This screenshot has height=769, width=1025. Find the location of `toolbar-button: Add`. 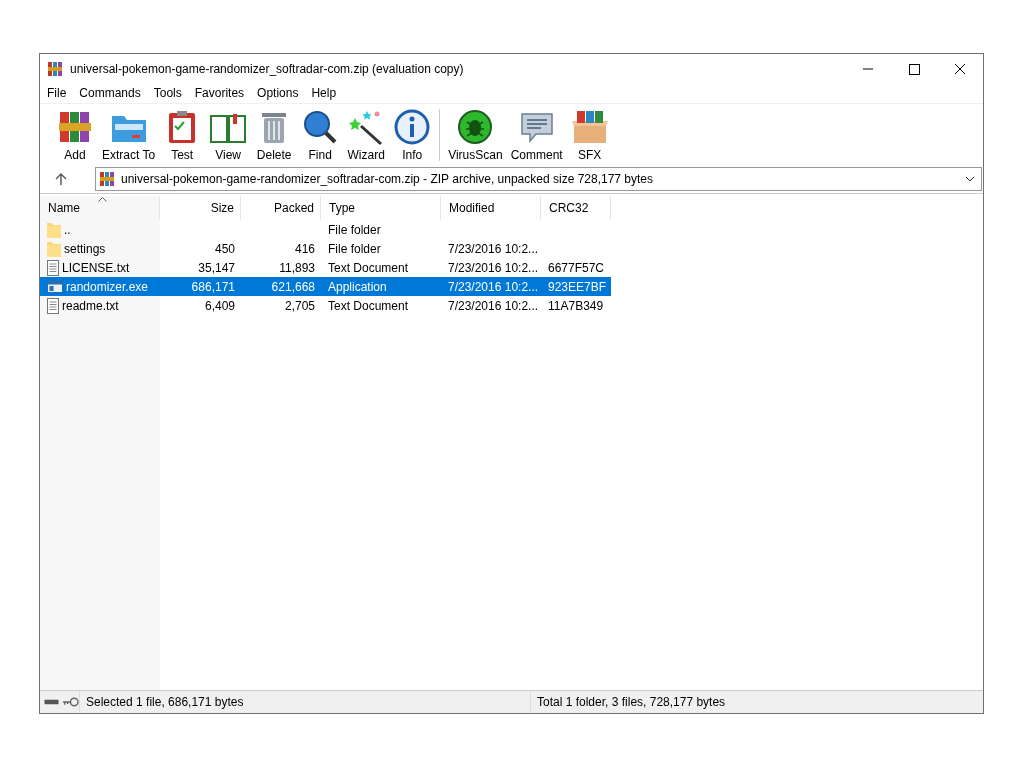

toolbar-button: Add is located at coordinates (75, 135).